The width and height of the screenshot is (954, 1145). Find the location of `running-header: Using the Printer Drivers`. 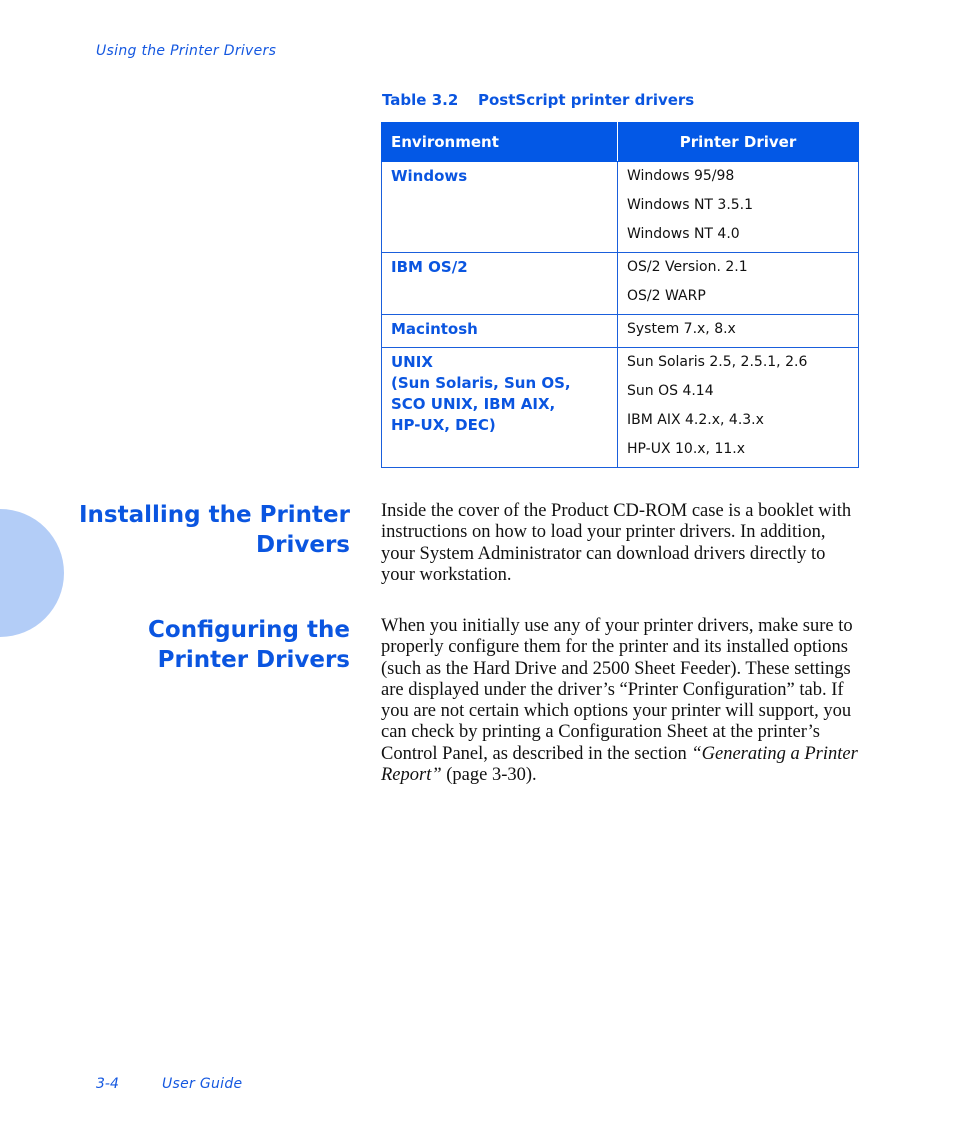

running-header: Using the Printer Drivers is located at coordinates (186, 51).